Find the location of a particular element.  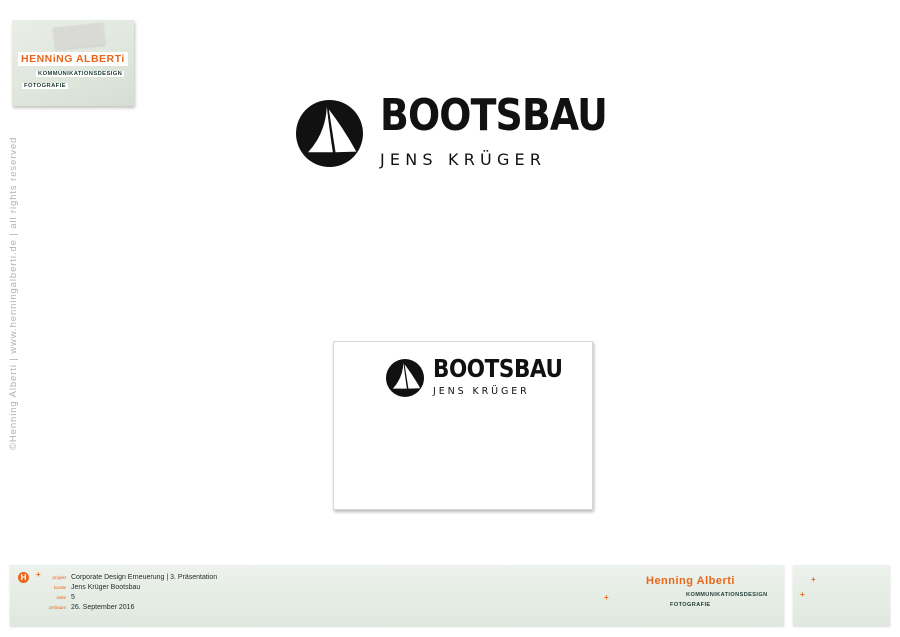

business-card: BOOTSBAU JENS KRÜGER is located at coordinates (463, 425).